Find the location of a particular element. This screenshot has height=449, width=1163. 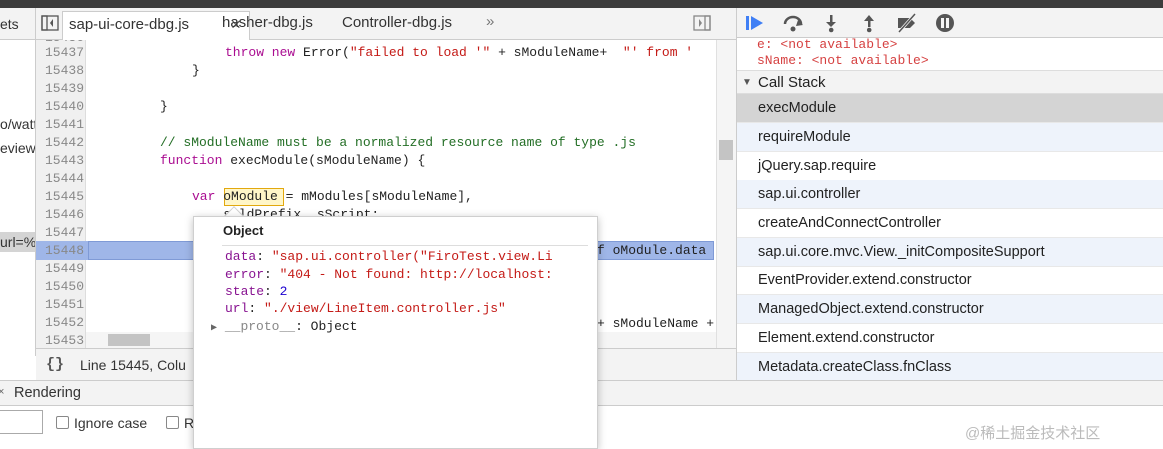

call-frame: createAndConnectController is located at coordinates (950, 223).